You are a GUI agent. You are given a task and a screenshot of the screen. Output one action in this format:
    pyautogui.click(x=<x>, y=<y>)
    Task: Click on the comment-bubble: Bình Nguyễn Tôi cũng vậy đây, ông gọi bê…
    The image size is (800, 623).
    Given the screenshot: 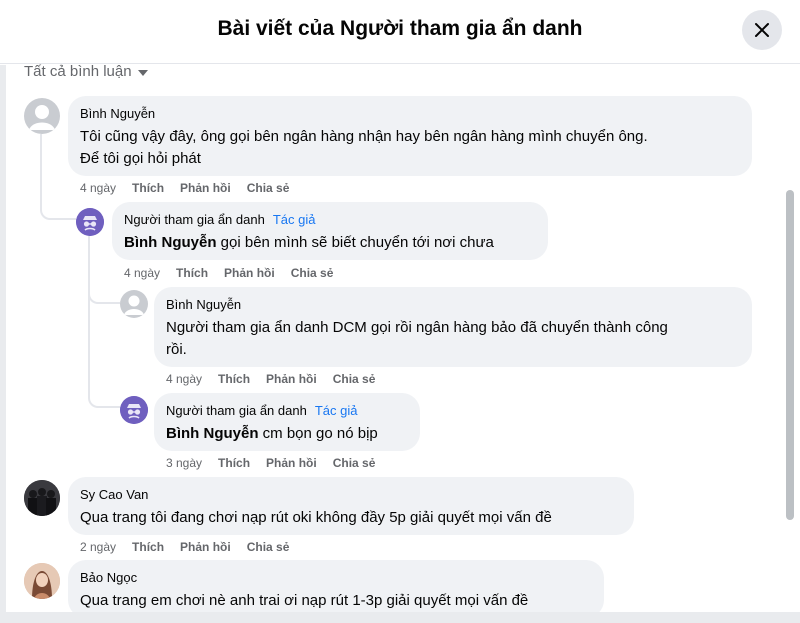 What is the action you would take?
    pyautogui.click(x=410, y=136)
    